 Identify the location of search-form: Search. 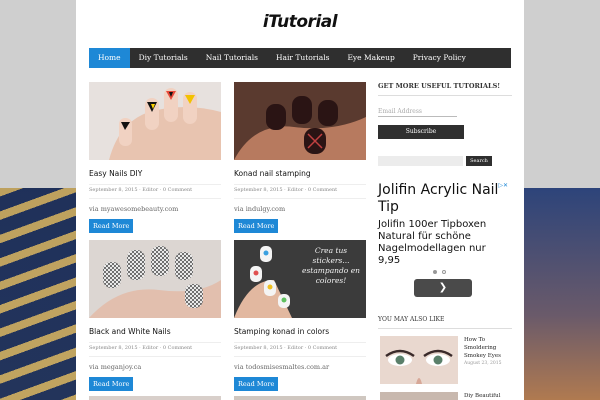
(445, 161).